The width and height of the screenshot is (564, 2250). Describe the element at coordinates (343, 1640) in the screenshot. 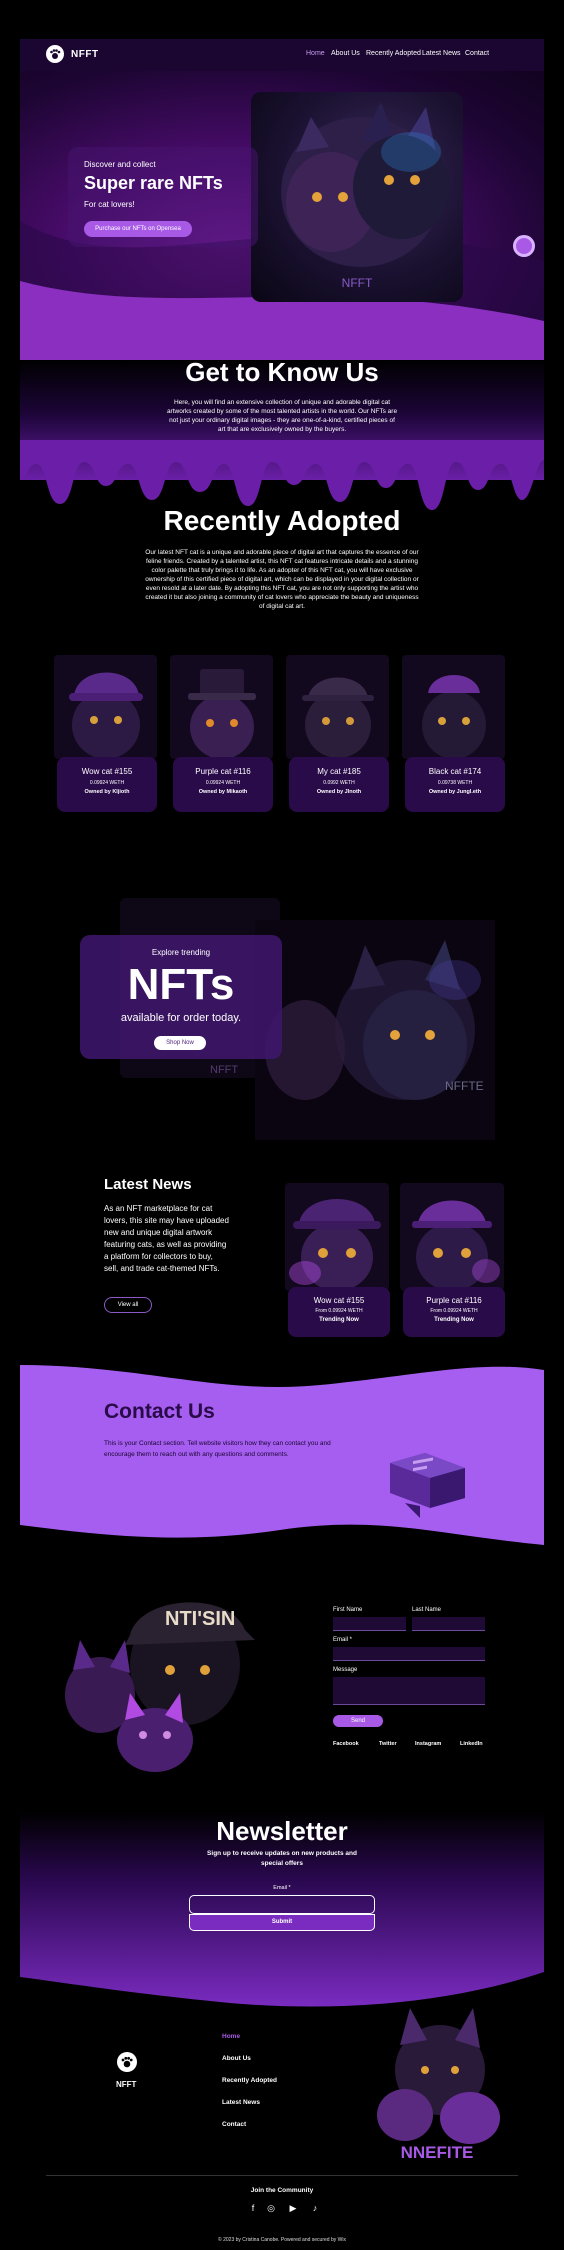

I see `email-label: Email *` at that location.